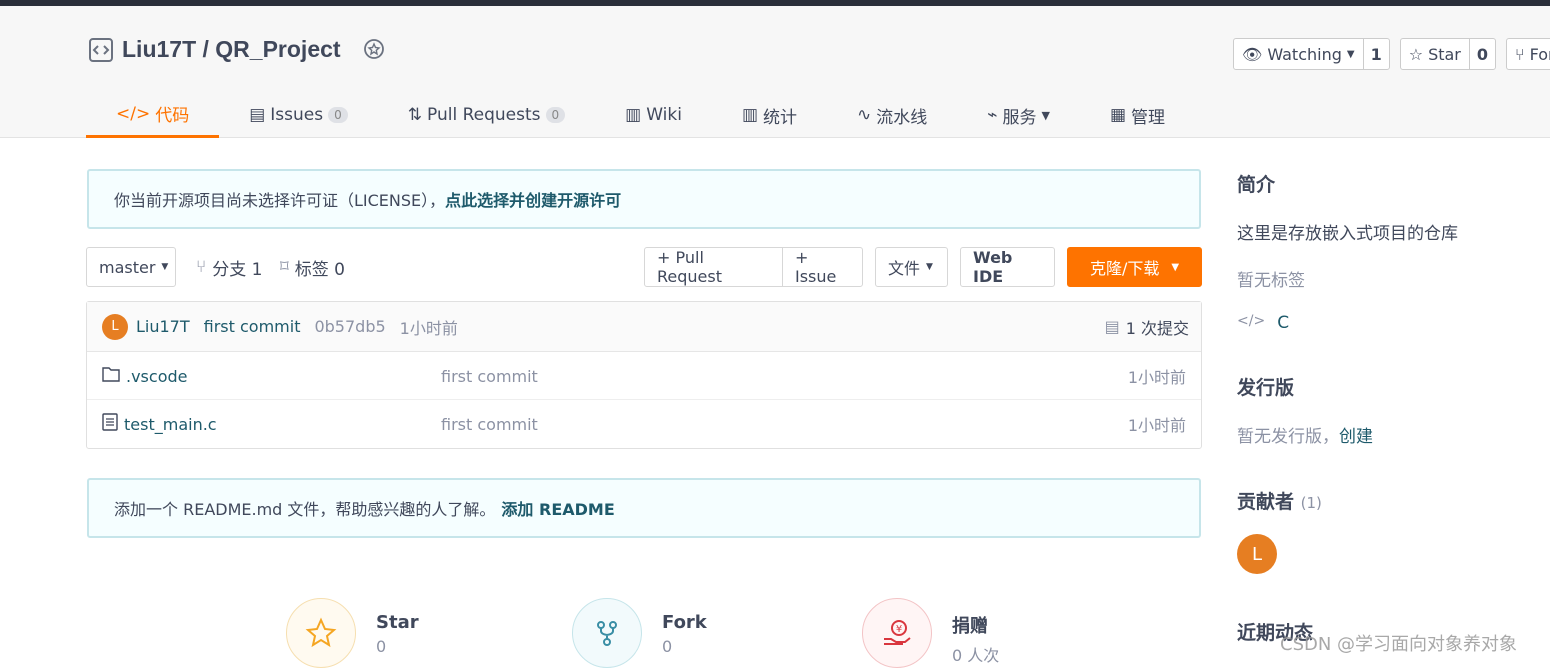 This screenshot has width=1550, height=668. What do you see at coordinates (252, 326) in the screenshot?
I see `commit-message-link: first commit` at bounding box center [252, 326].